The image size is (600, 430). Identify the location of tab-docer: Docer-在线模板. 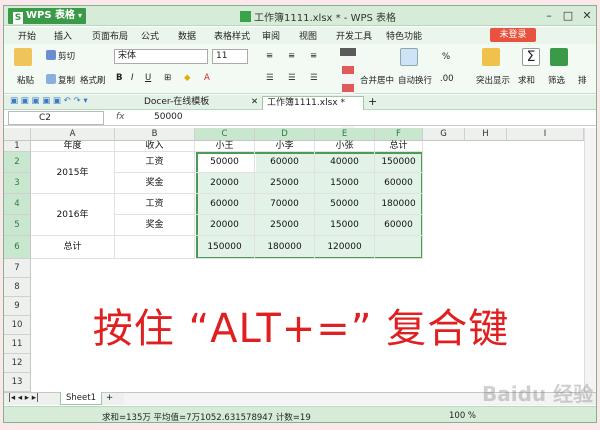
(194, 103).